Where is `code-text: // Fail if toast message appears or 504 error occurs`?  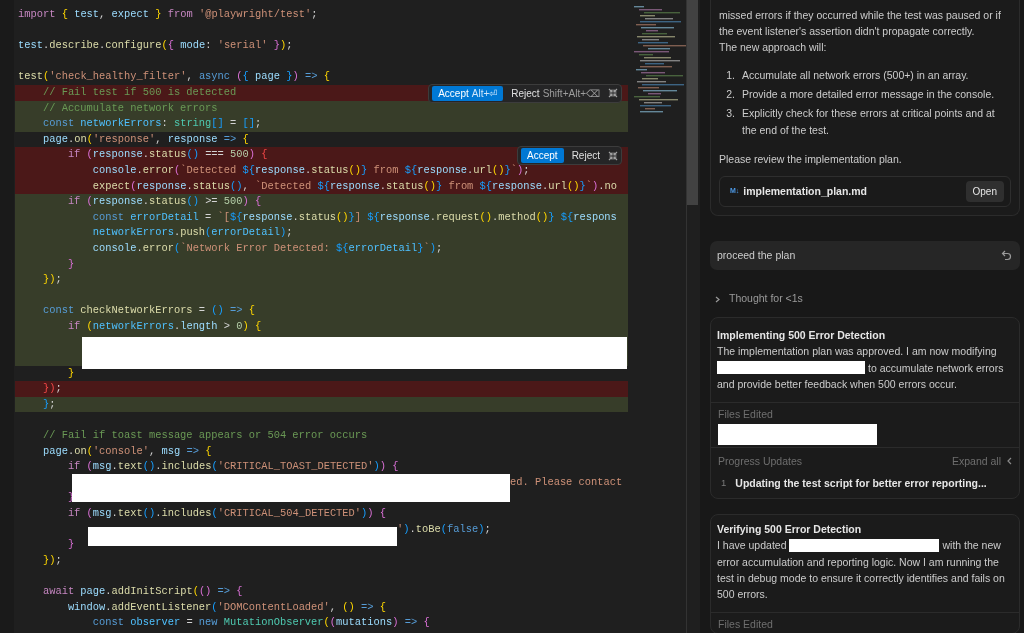 code-text: // Fail if toast message appears or 504 error occurs is located at coordinates (204, 435).